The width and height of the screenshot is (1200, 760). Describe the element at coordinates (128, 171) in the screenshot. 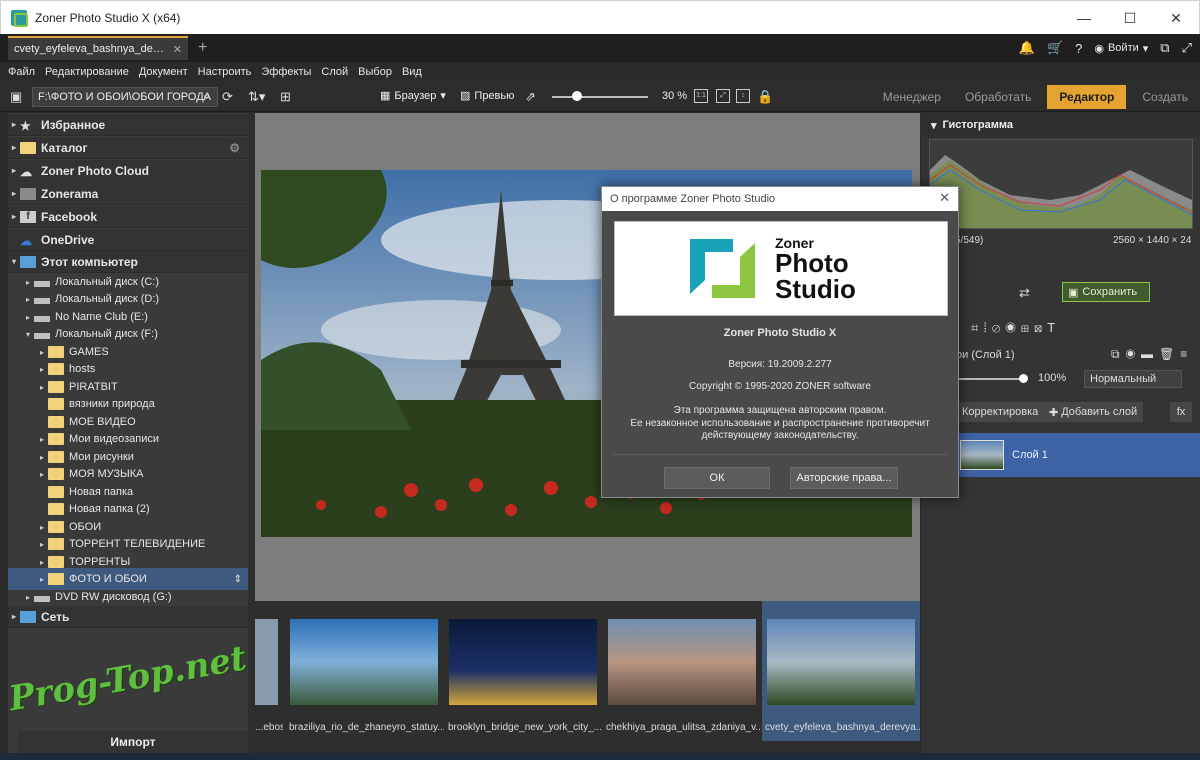

I see `nav-zoner-cloud: ▸ ☁ Zoner Photo Cloud` at that location.